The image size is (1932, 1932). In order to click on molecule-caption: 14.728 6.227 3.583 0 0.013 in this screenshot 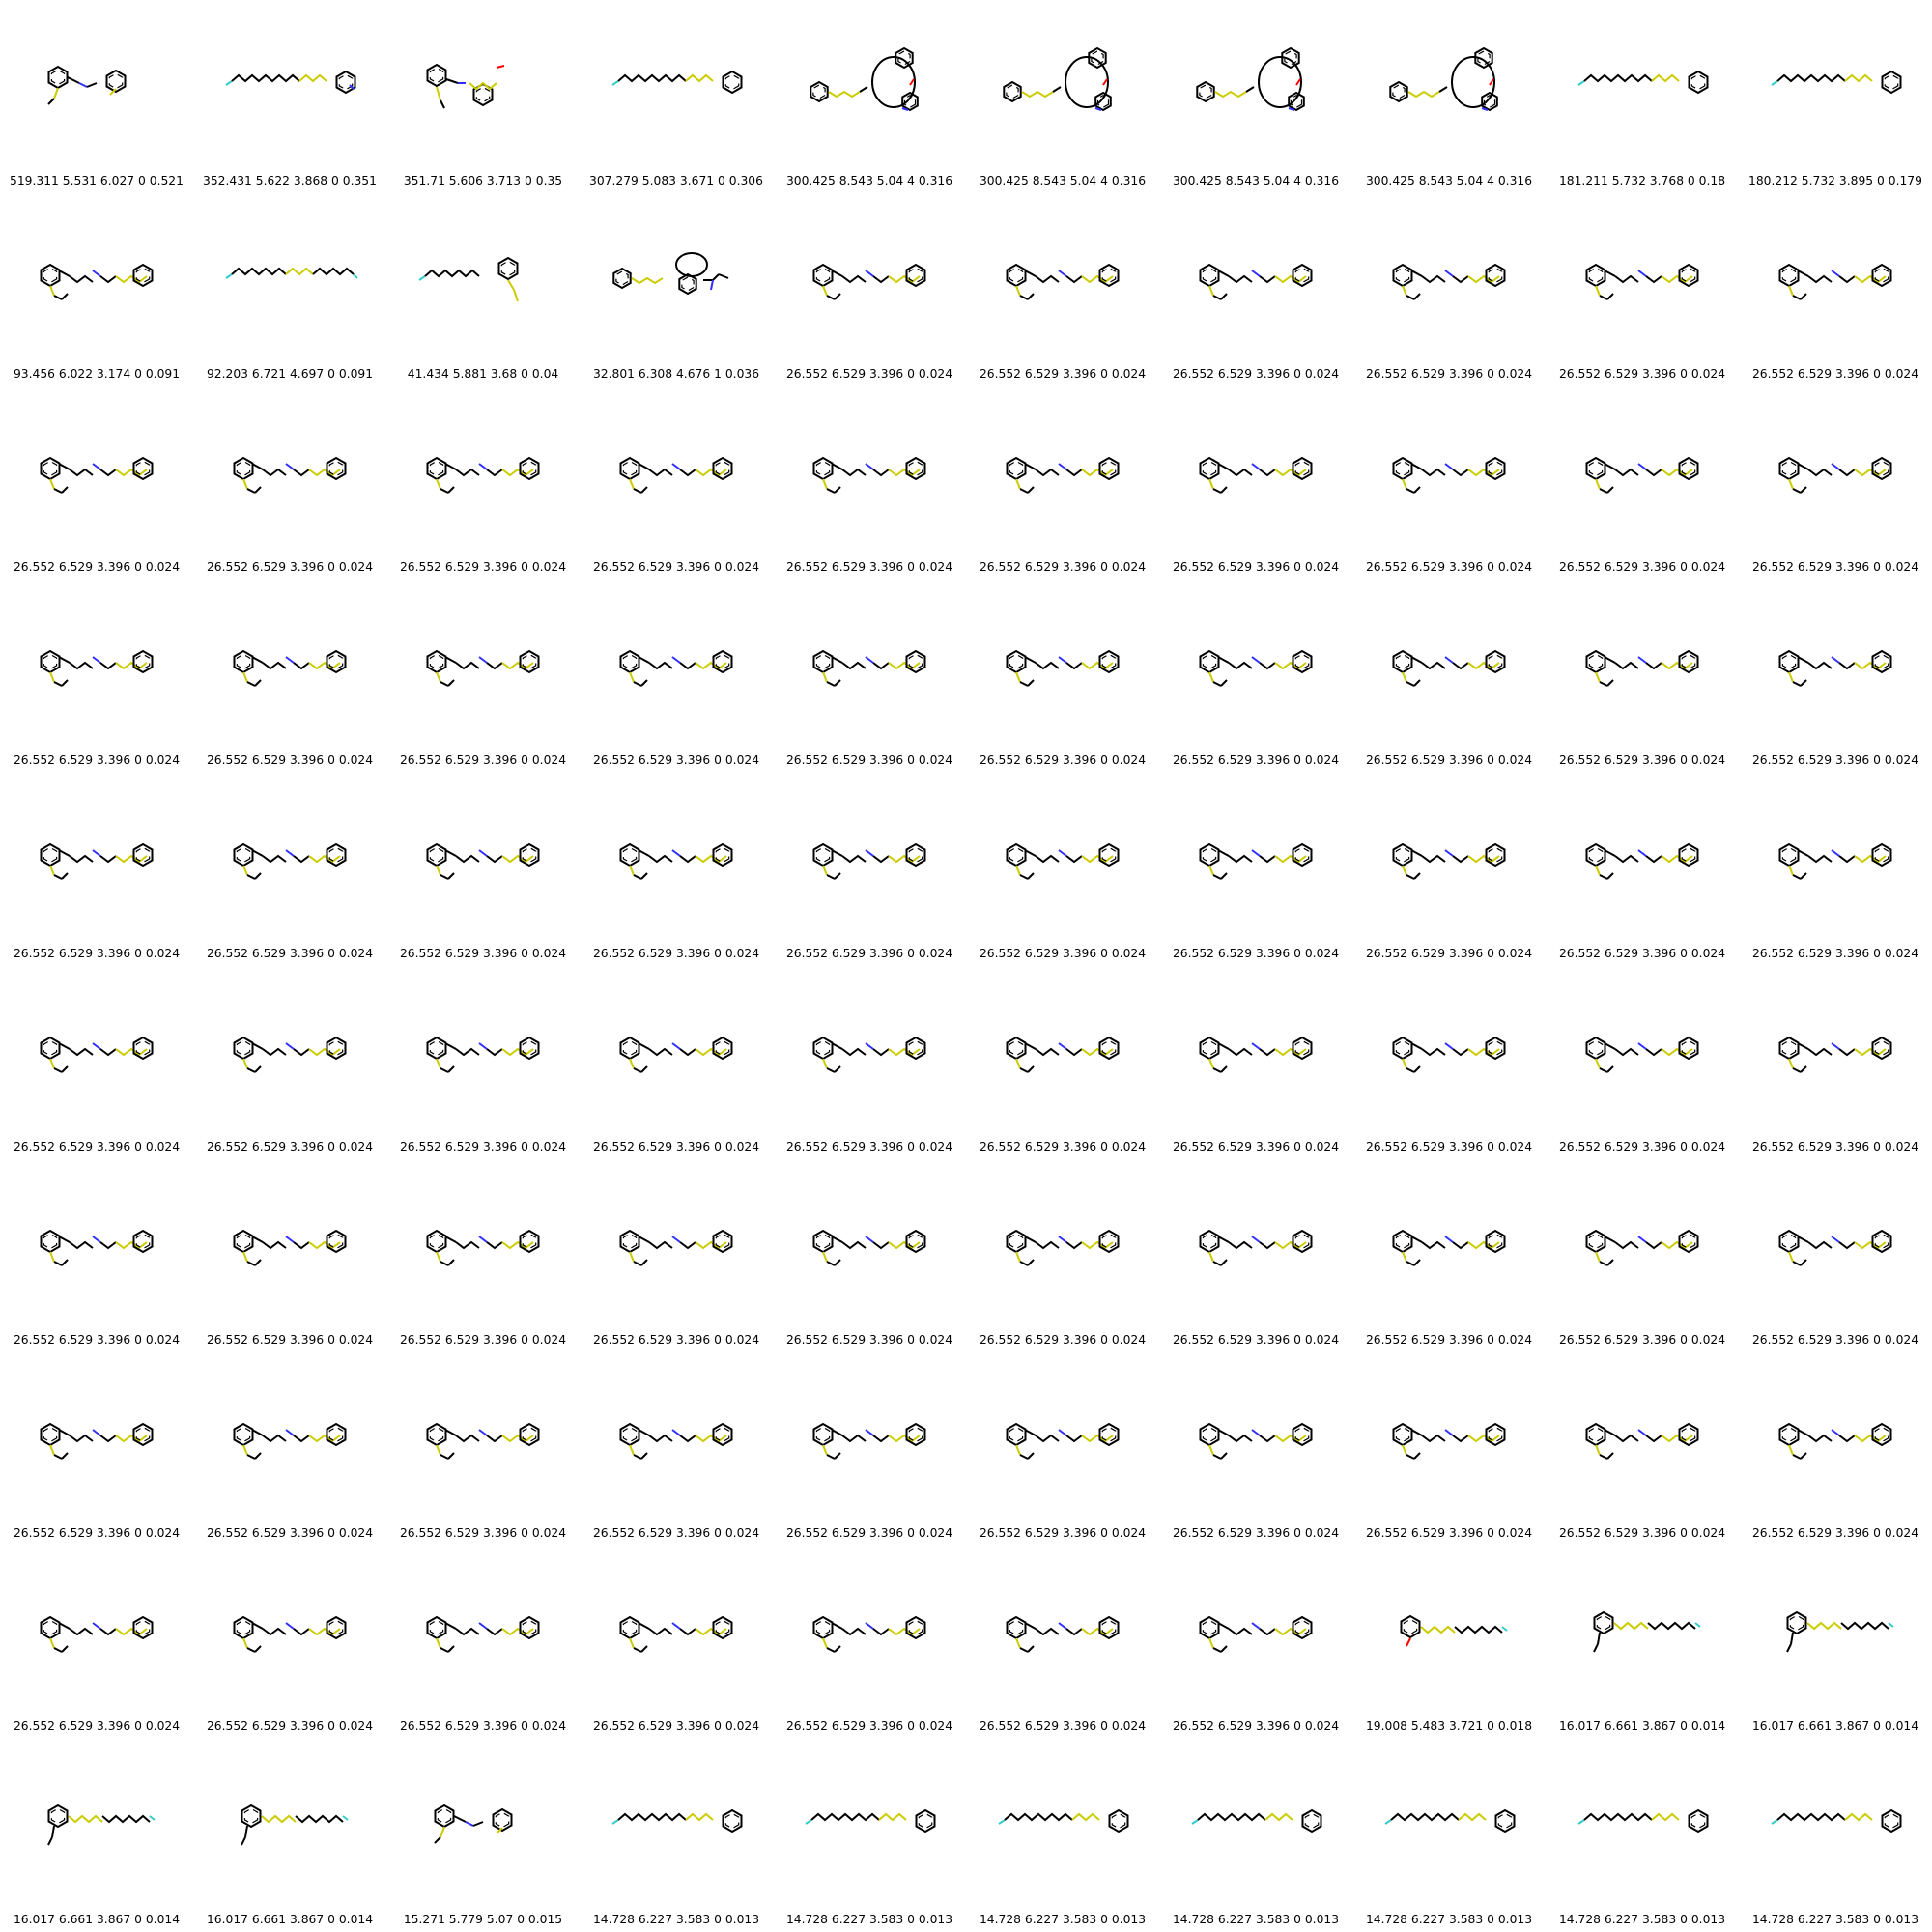, I will do `click(1642, 1919)`.